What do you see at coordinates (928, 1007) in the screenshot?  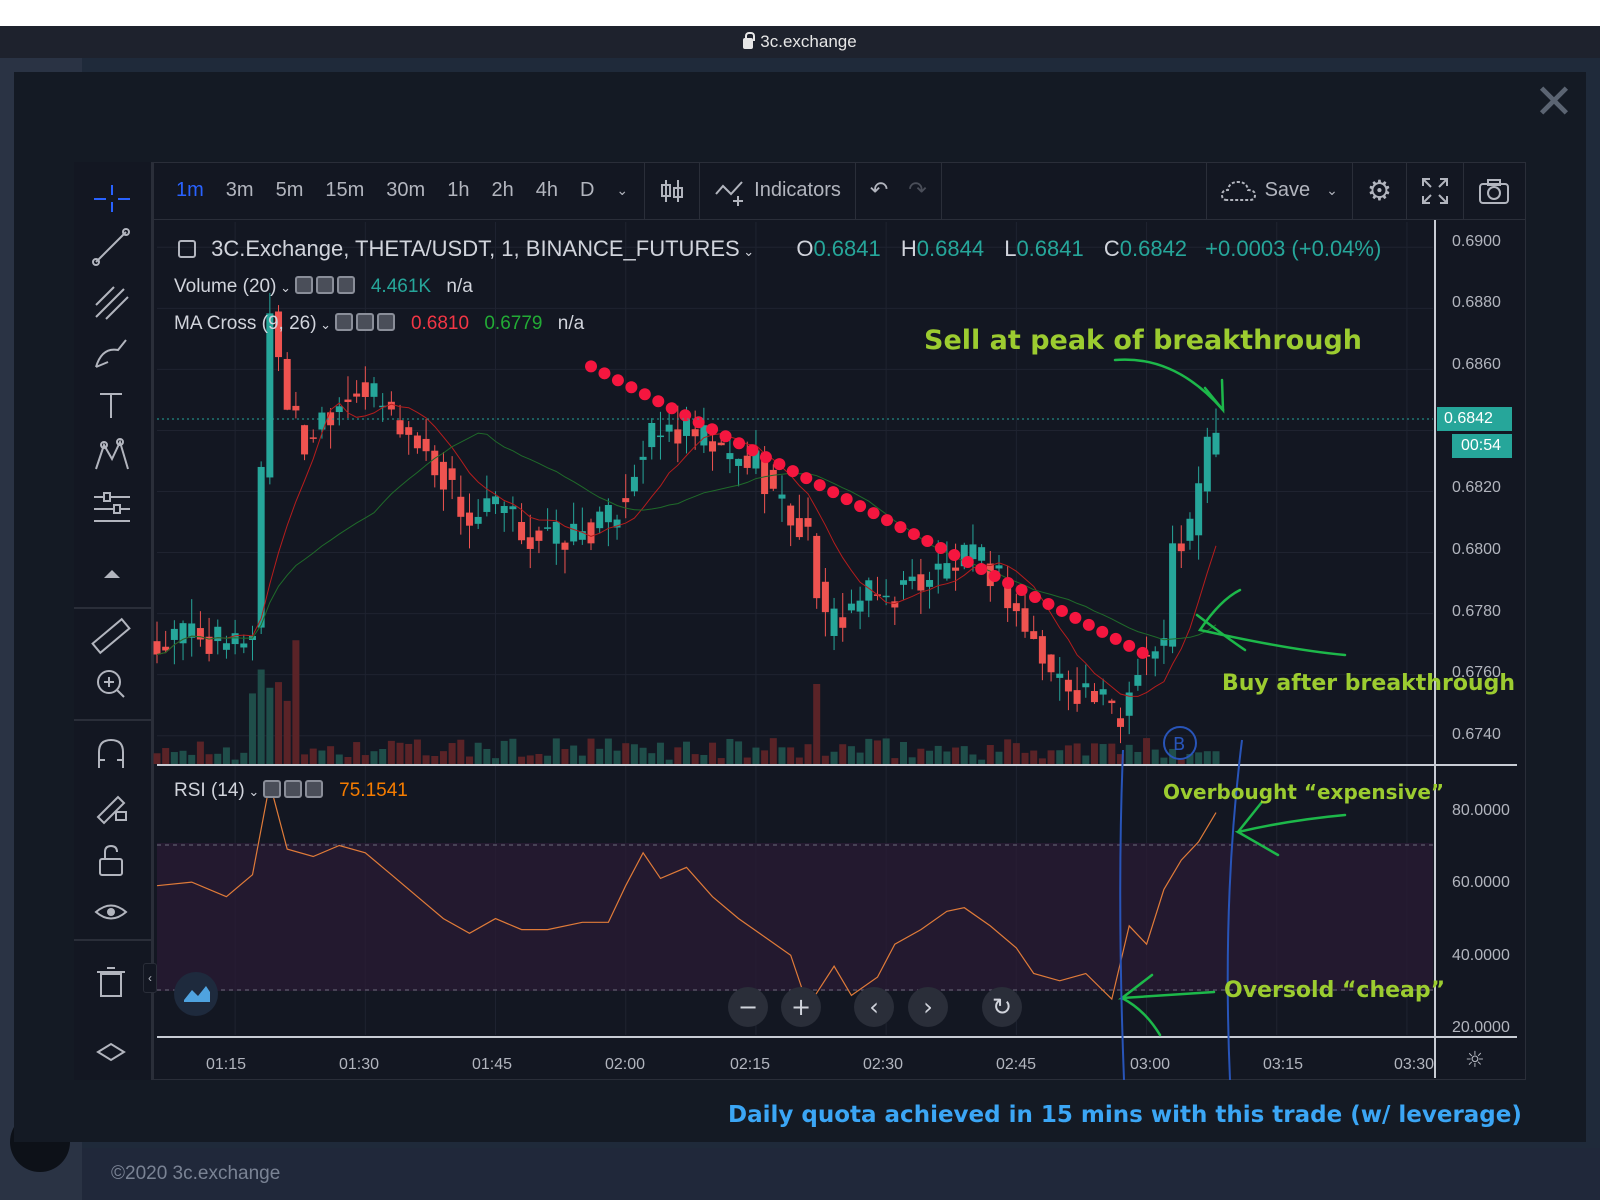 I see `scroll-right-icon: ›` at bounding box center [928, 1007].